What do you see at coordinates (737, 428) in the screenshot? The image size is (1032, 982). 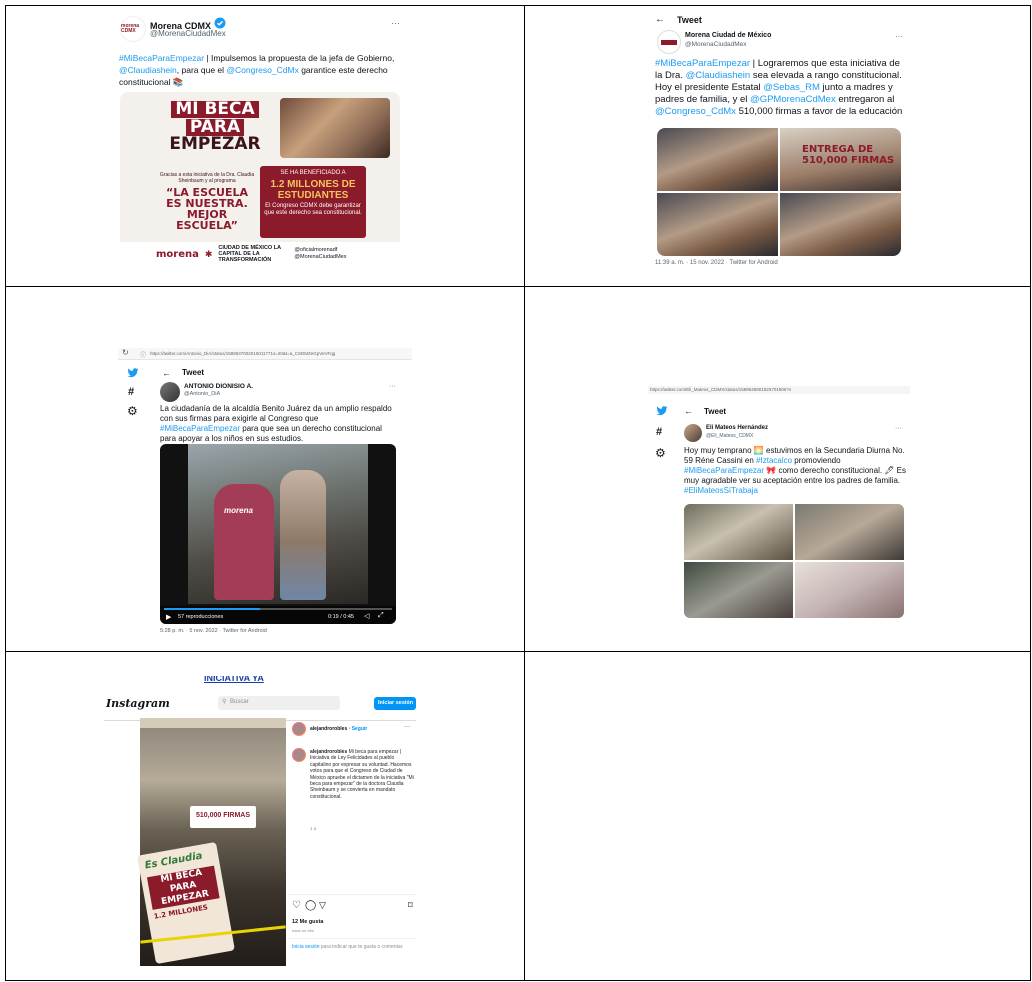 I see `author-name: Eli Mateos Hernández` at bounding box center [737, 428].